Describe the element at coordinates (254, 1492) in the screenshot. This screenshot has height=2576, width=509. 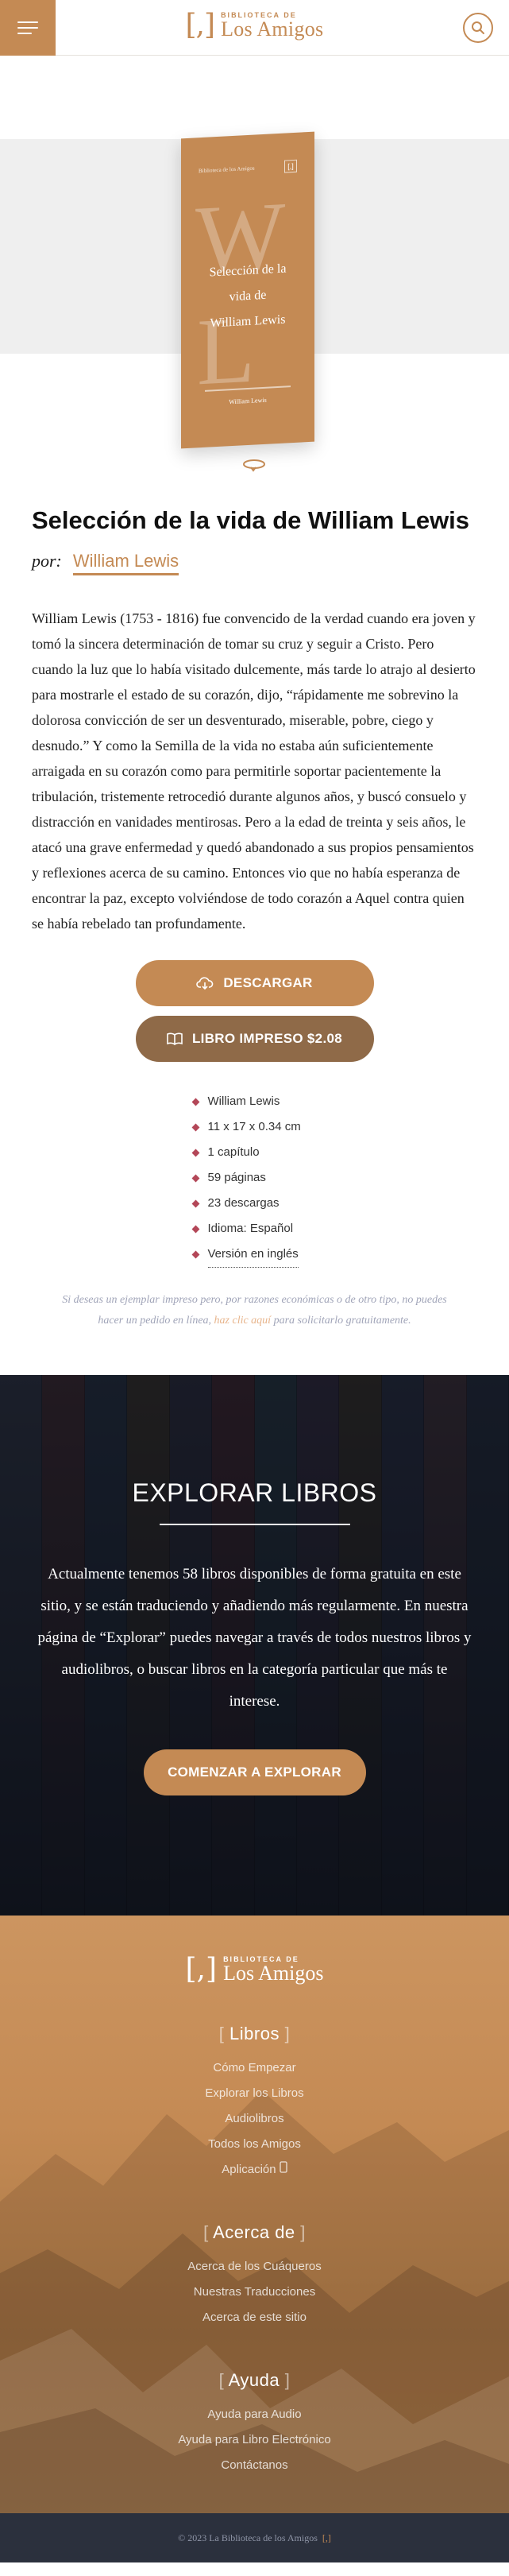
I see `explore-title: EXPLORAR LIBROS` at that location.